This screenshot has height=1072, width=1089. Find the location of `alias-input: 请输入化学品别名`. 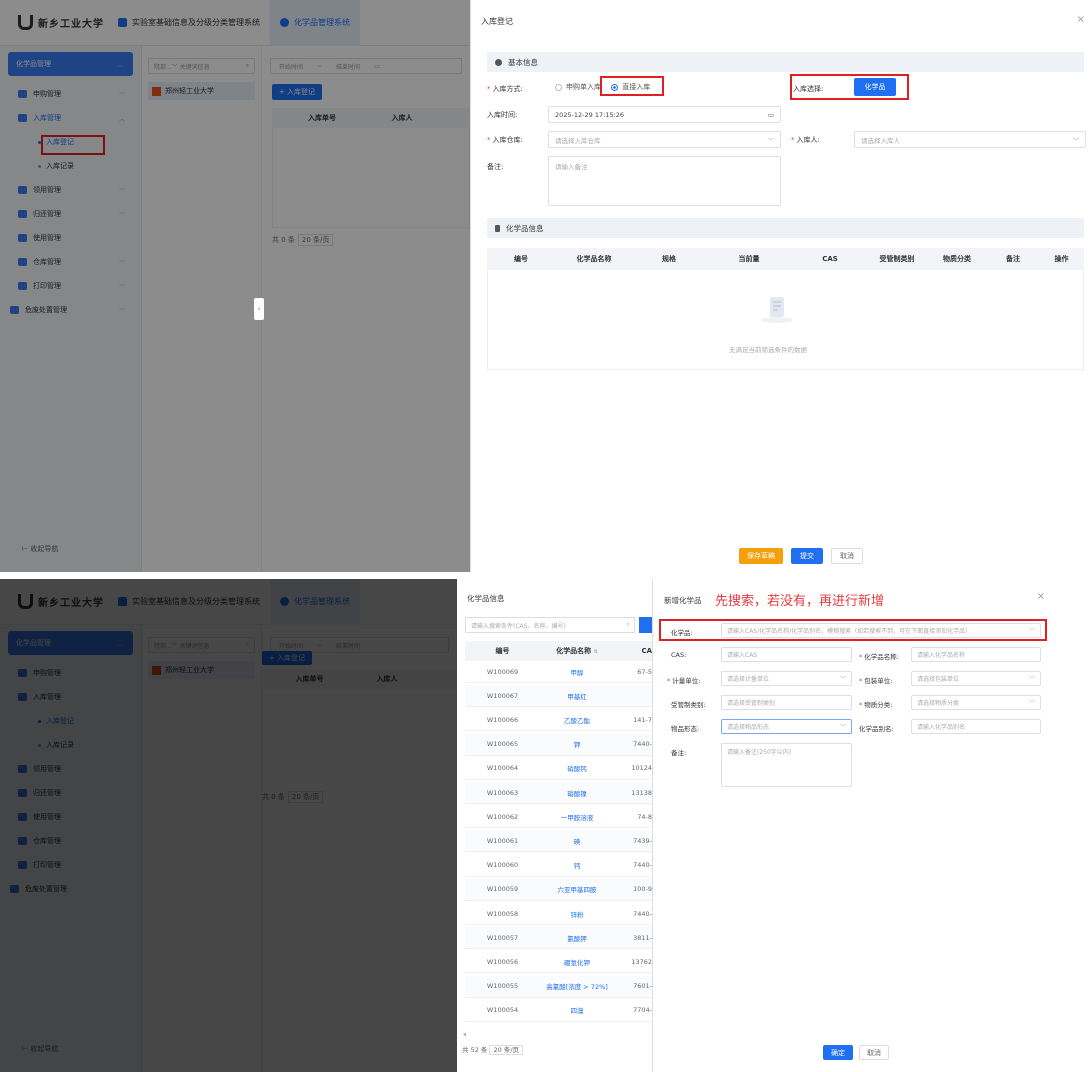

alias-input: 请输入化学品别名 is located at coordinates (976, 726).